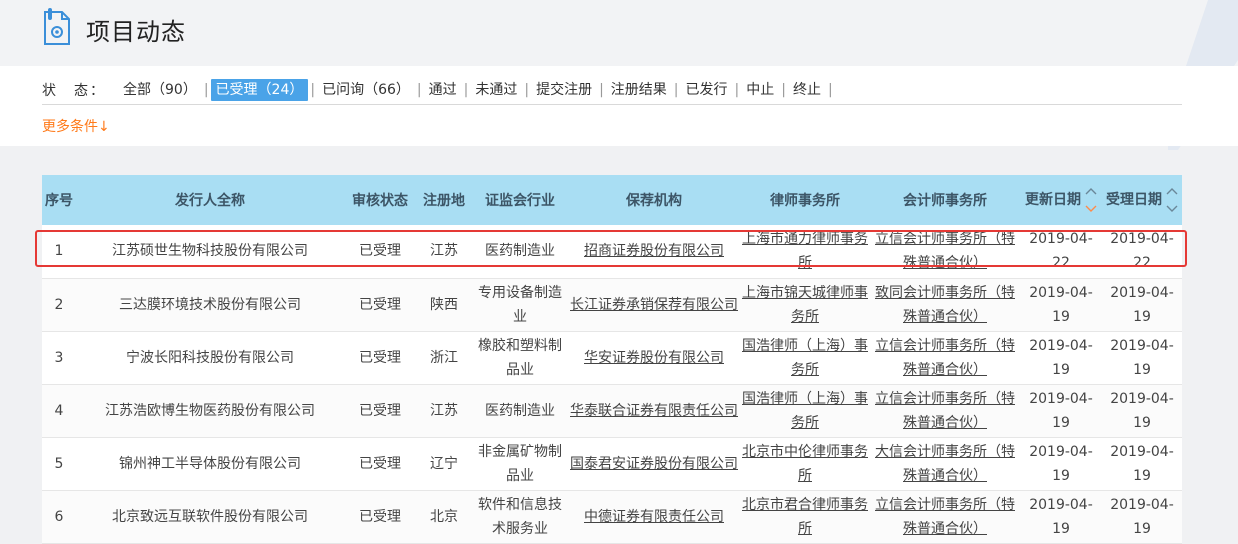 Image resolution: width=1238 pixels, height=544 pixels. What do you see at coordinates (160, 90) in the screenshot?
I see `status-filter-item: 全部（90）` at bounding box center [160, 90].